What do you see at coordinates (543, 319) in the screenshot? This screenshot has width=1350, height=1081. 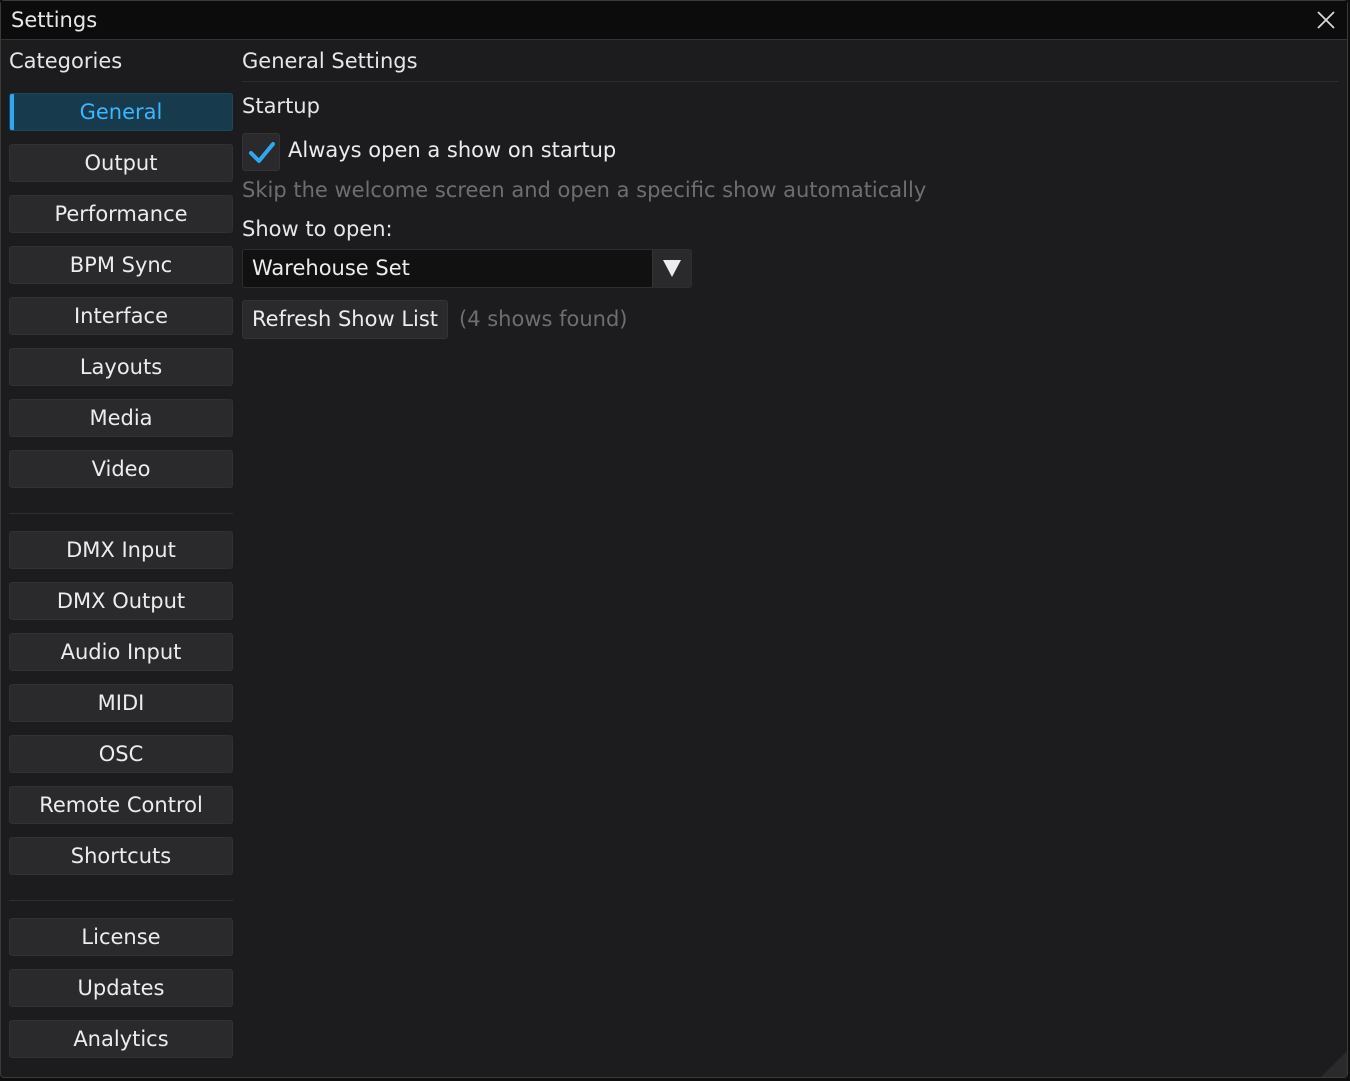 I see `shows-found-count: (4 shows found)` at bounding box center [543, 319].